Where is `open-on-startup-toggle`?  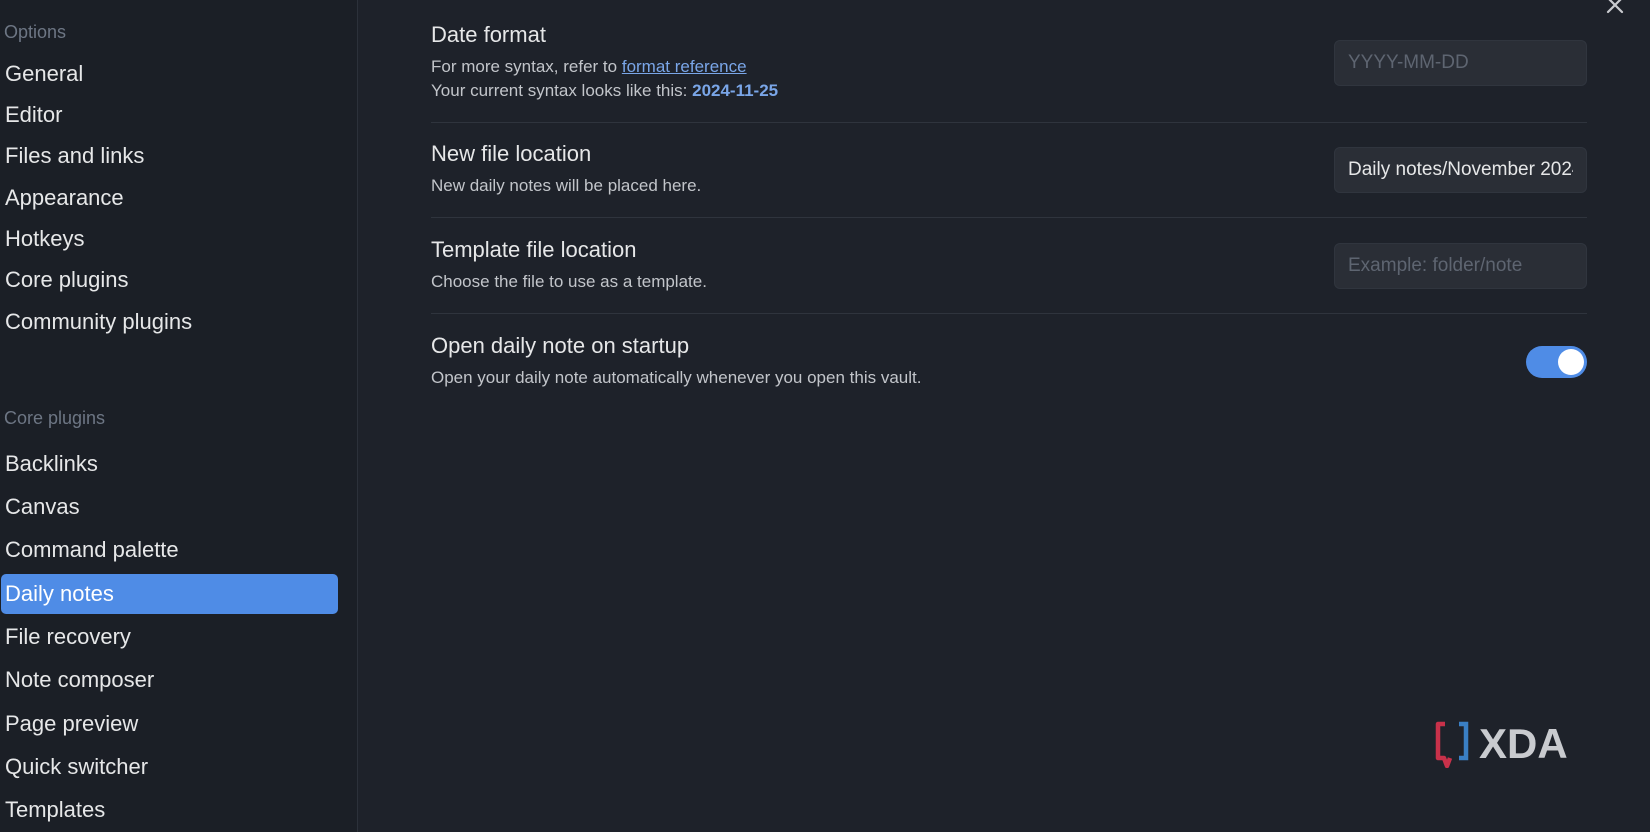
open-on-startup-toggle is located at coordinates (1556, 362).